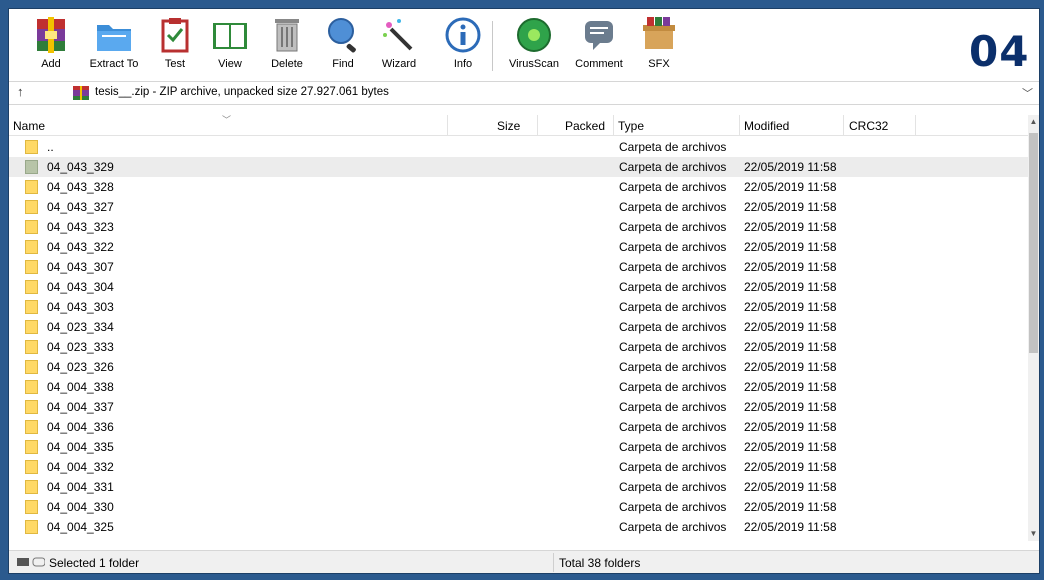 Image resolution: width=1044 pixels, height=580 pixels. Describe the element at coordinates (1033, 534) in the screenshot. I see `scroll-down-icon: ▼` at that location.